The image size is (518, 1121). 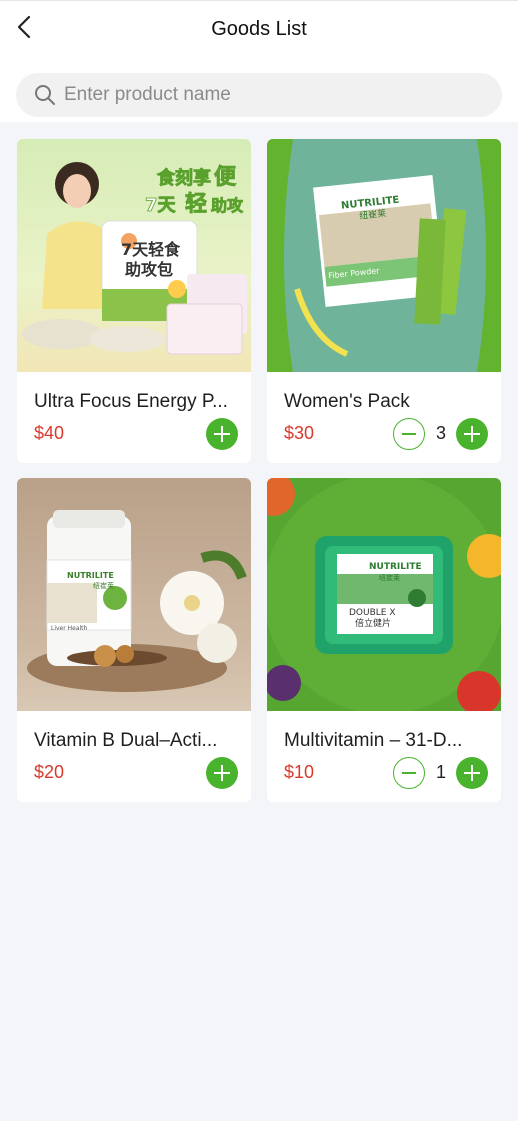 I want to click on product-price: $40, so click(x=49, y=433).